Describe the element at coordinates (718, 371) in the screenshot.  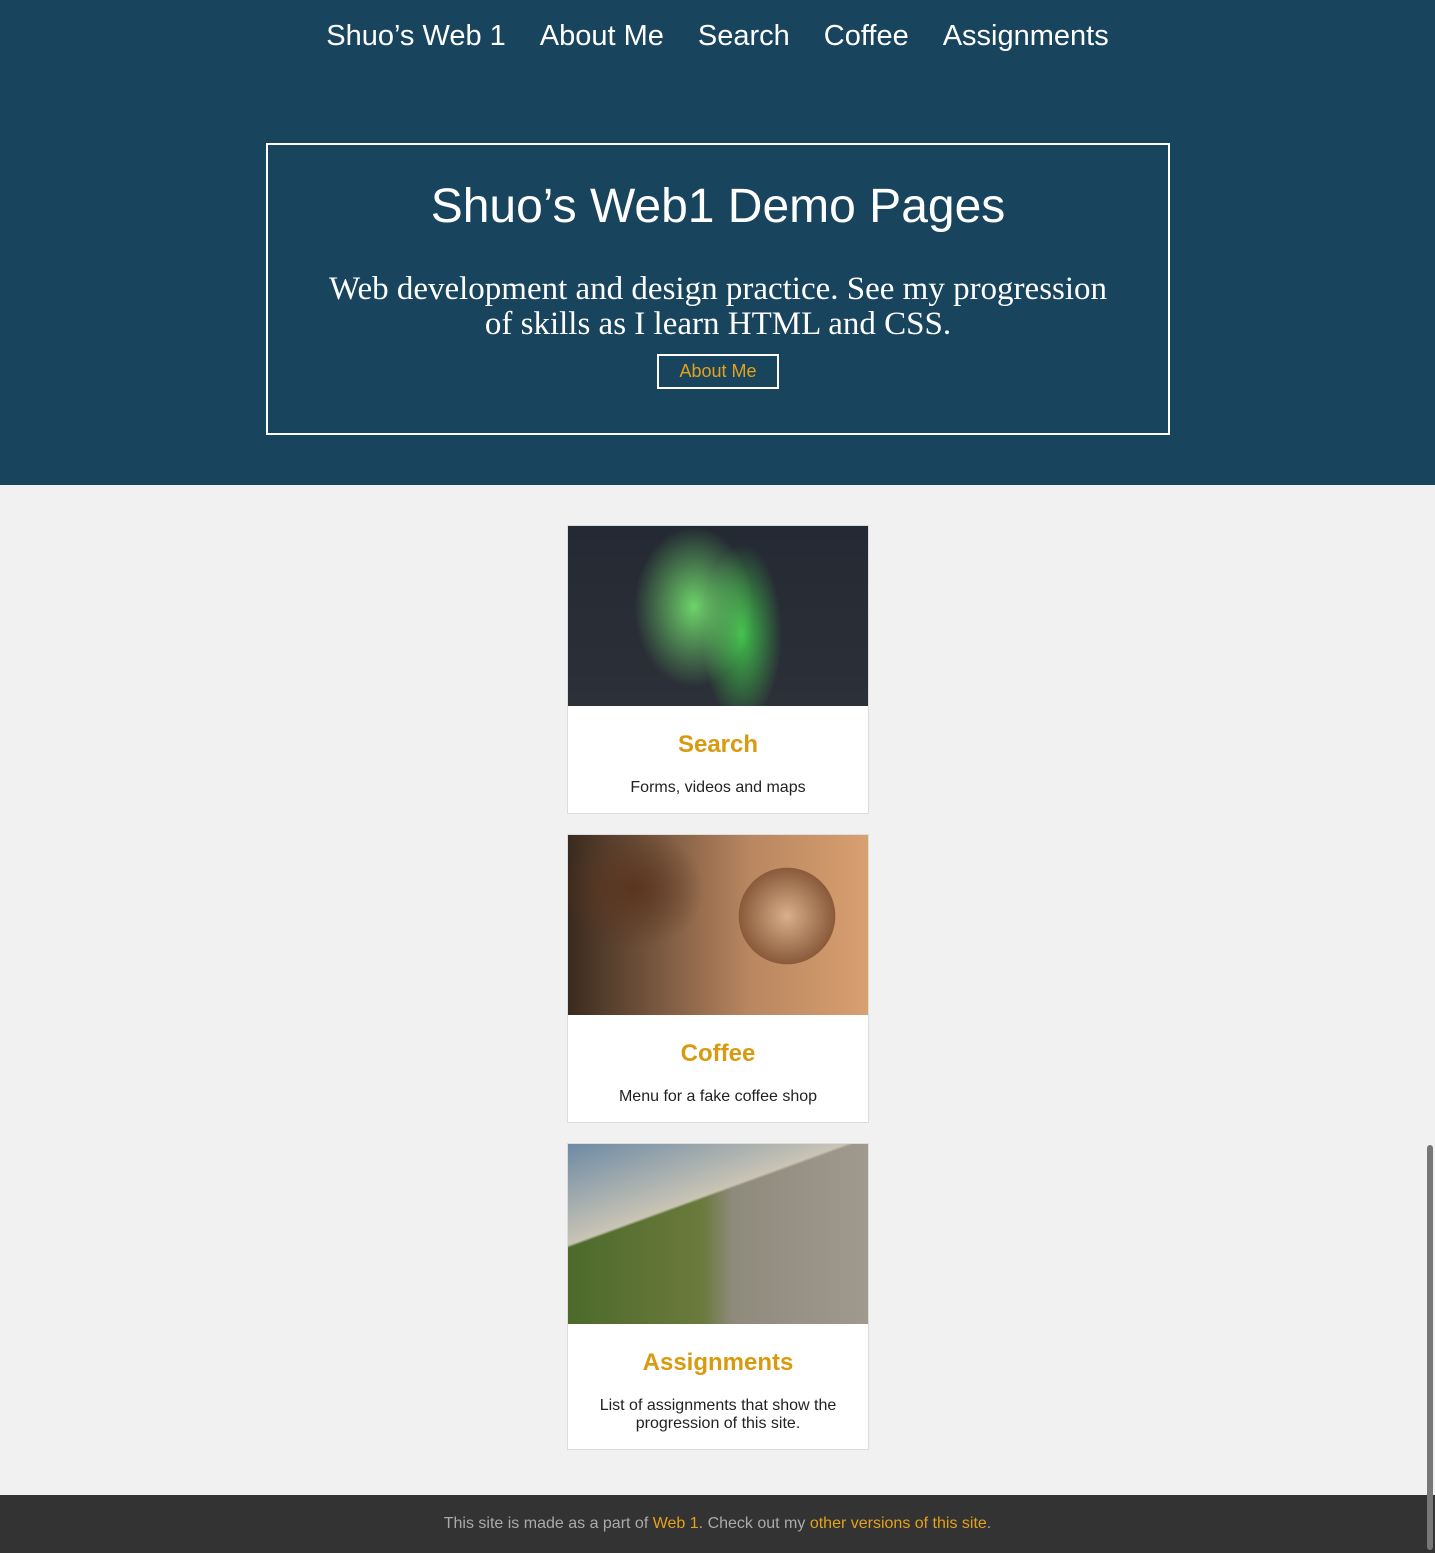
I see `about-me-button: About Me` at that location.